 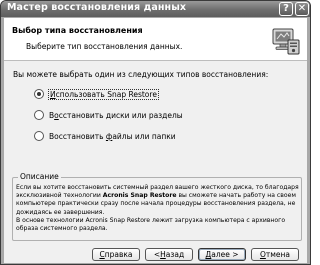 I want to click on wizard-computer-icon, so click(x=286, y=41).